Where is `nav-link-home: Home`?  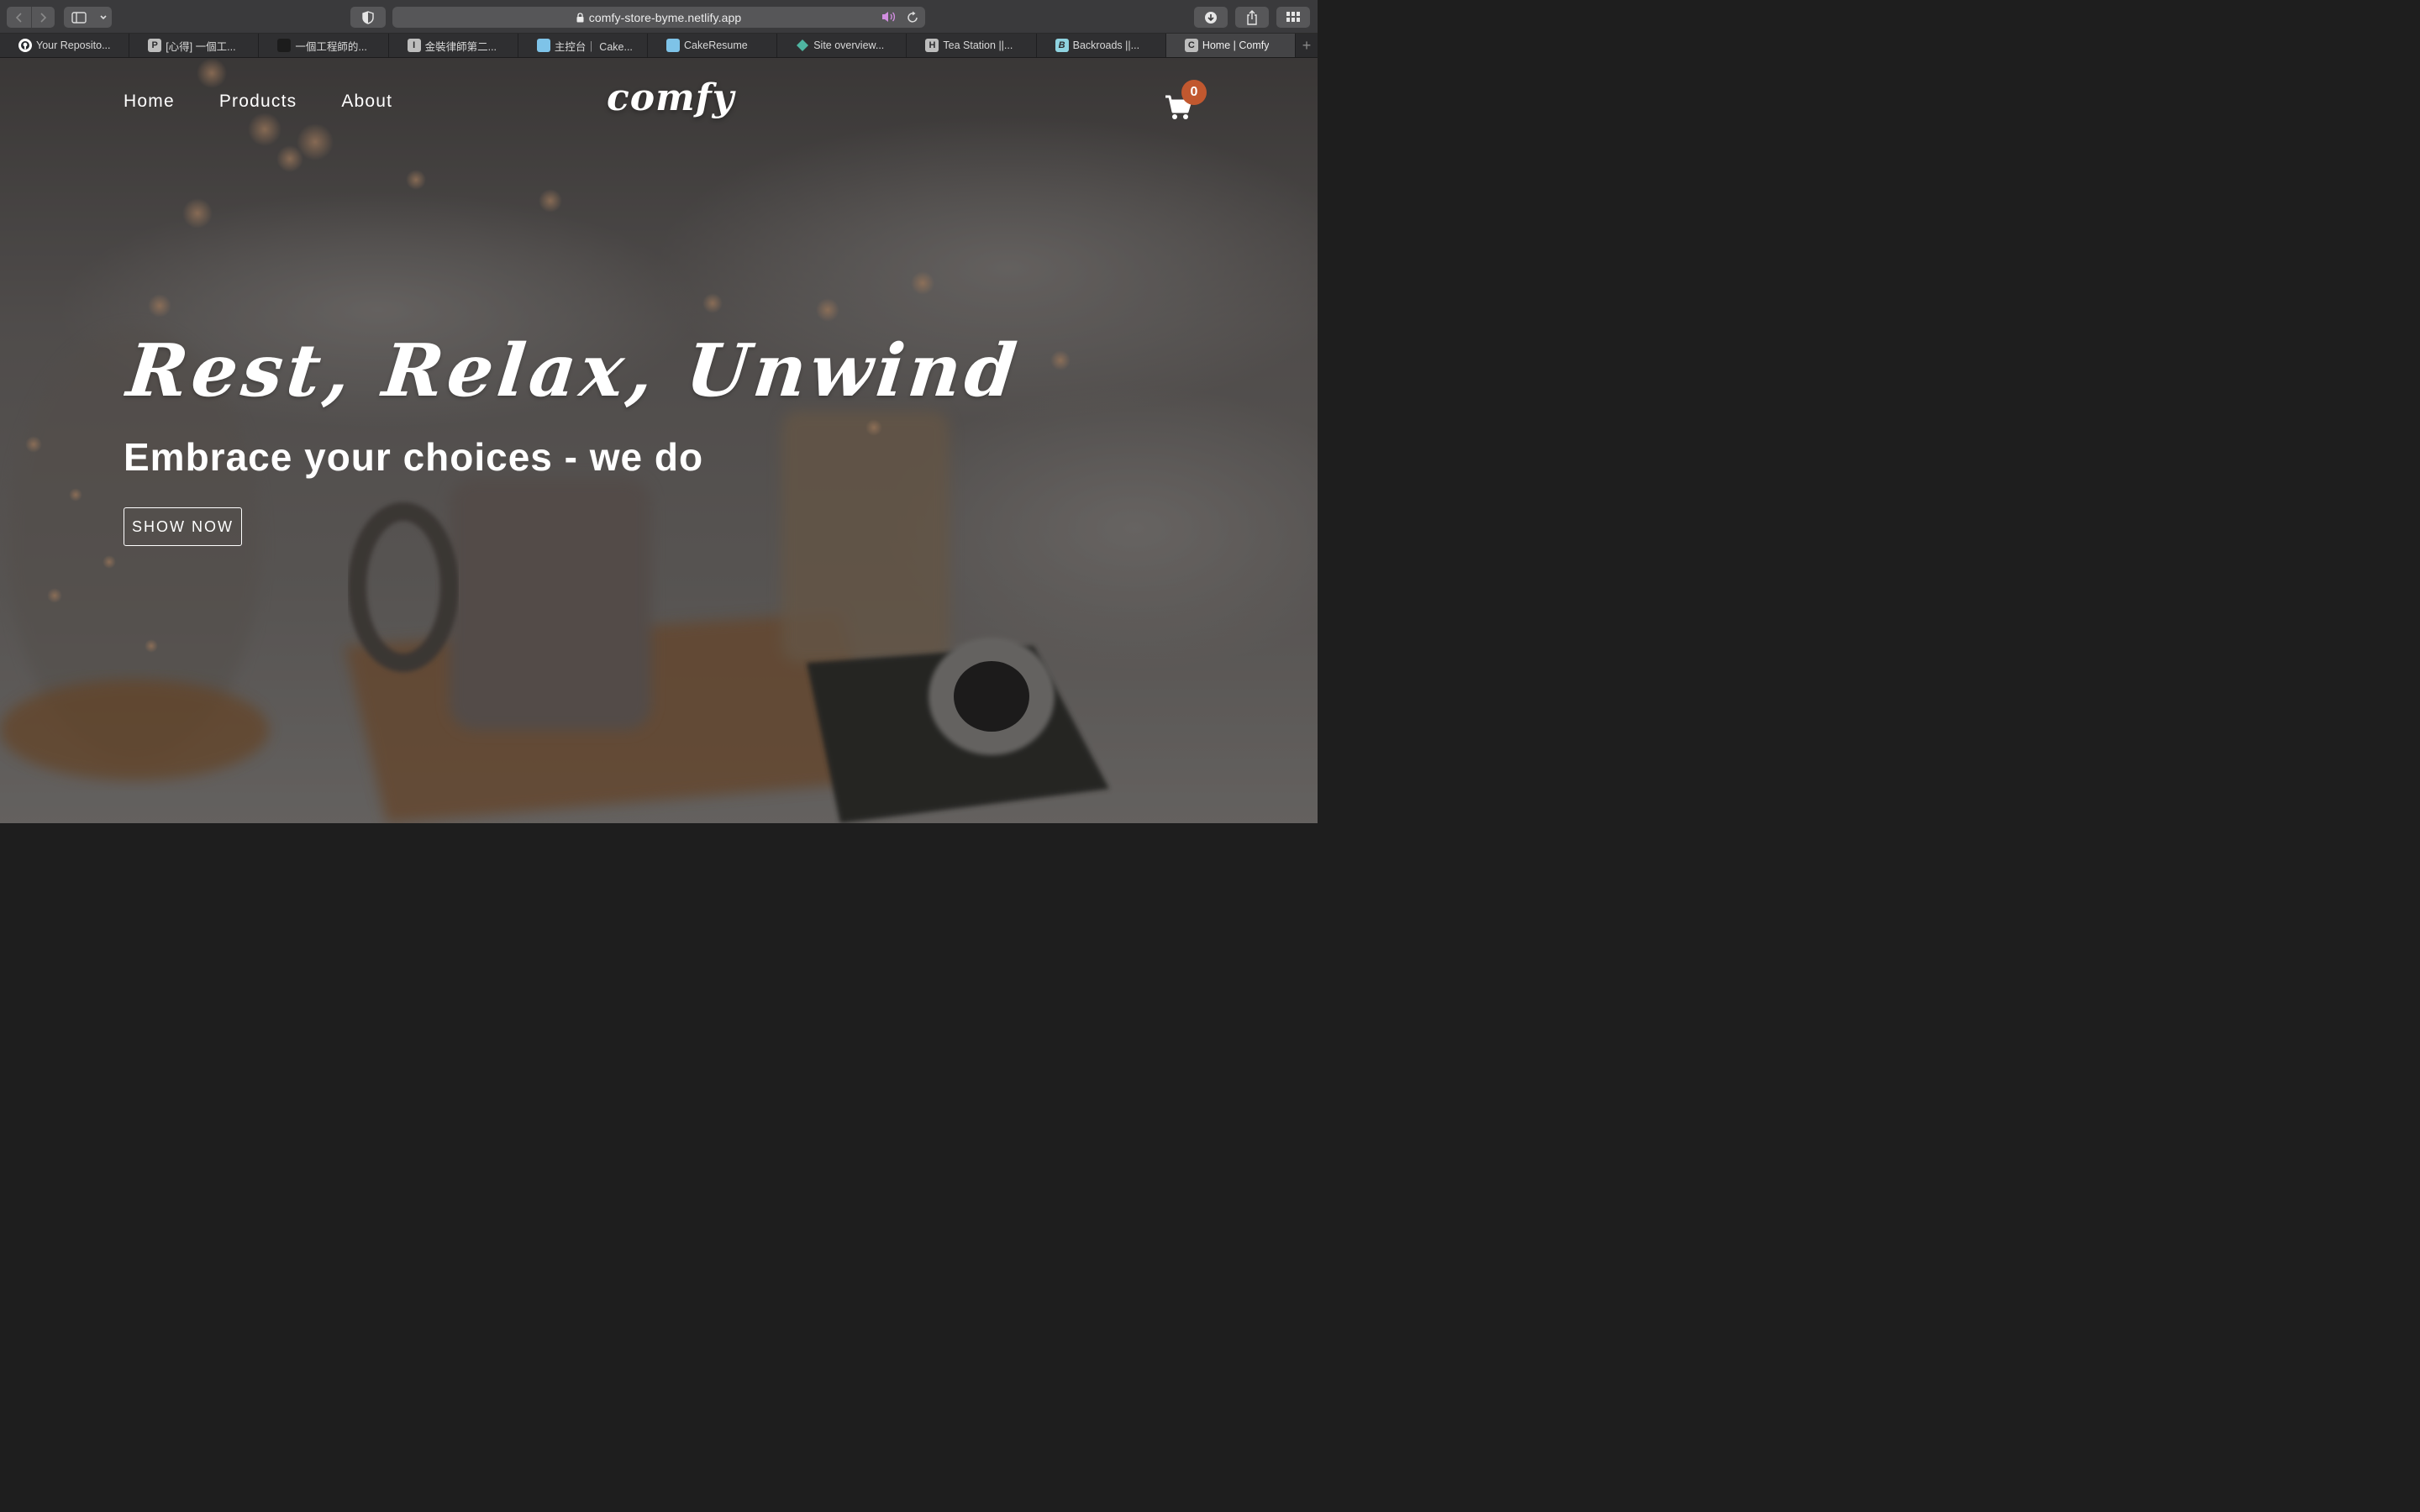
nav-link-home: Home is located at coordinates (149, 102).